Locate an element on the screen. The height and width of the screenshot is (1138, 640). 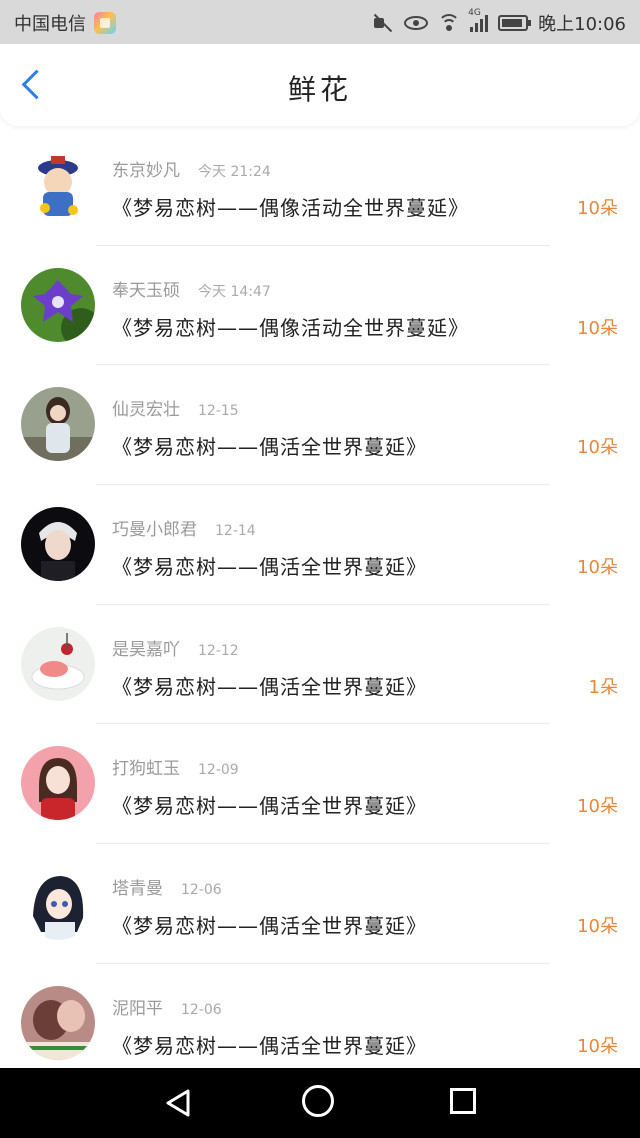
user-name: 东京妙凡 is located at coordinates (146, 171).